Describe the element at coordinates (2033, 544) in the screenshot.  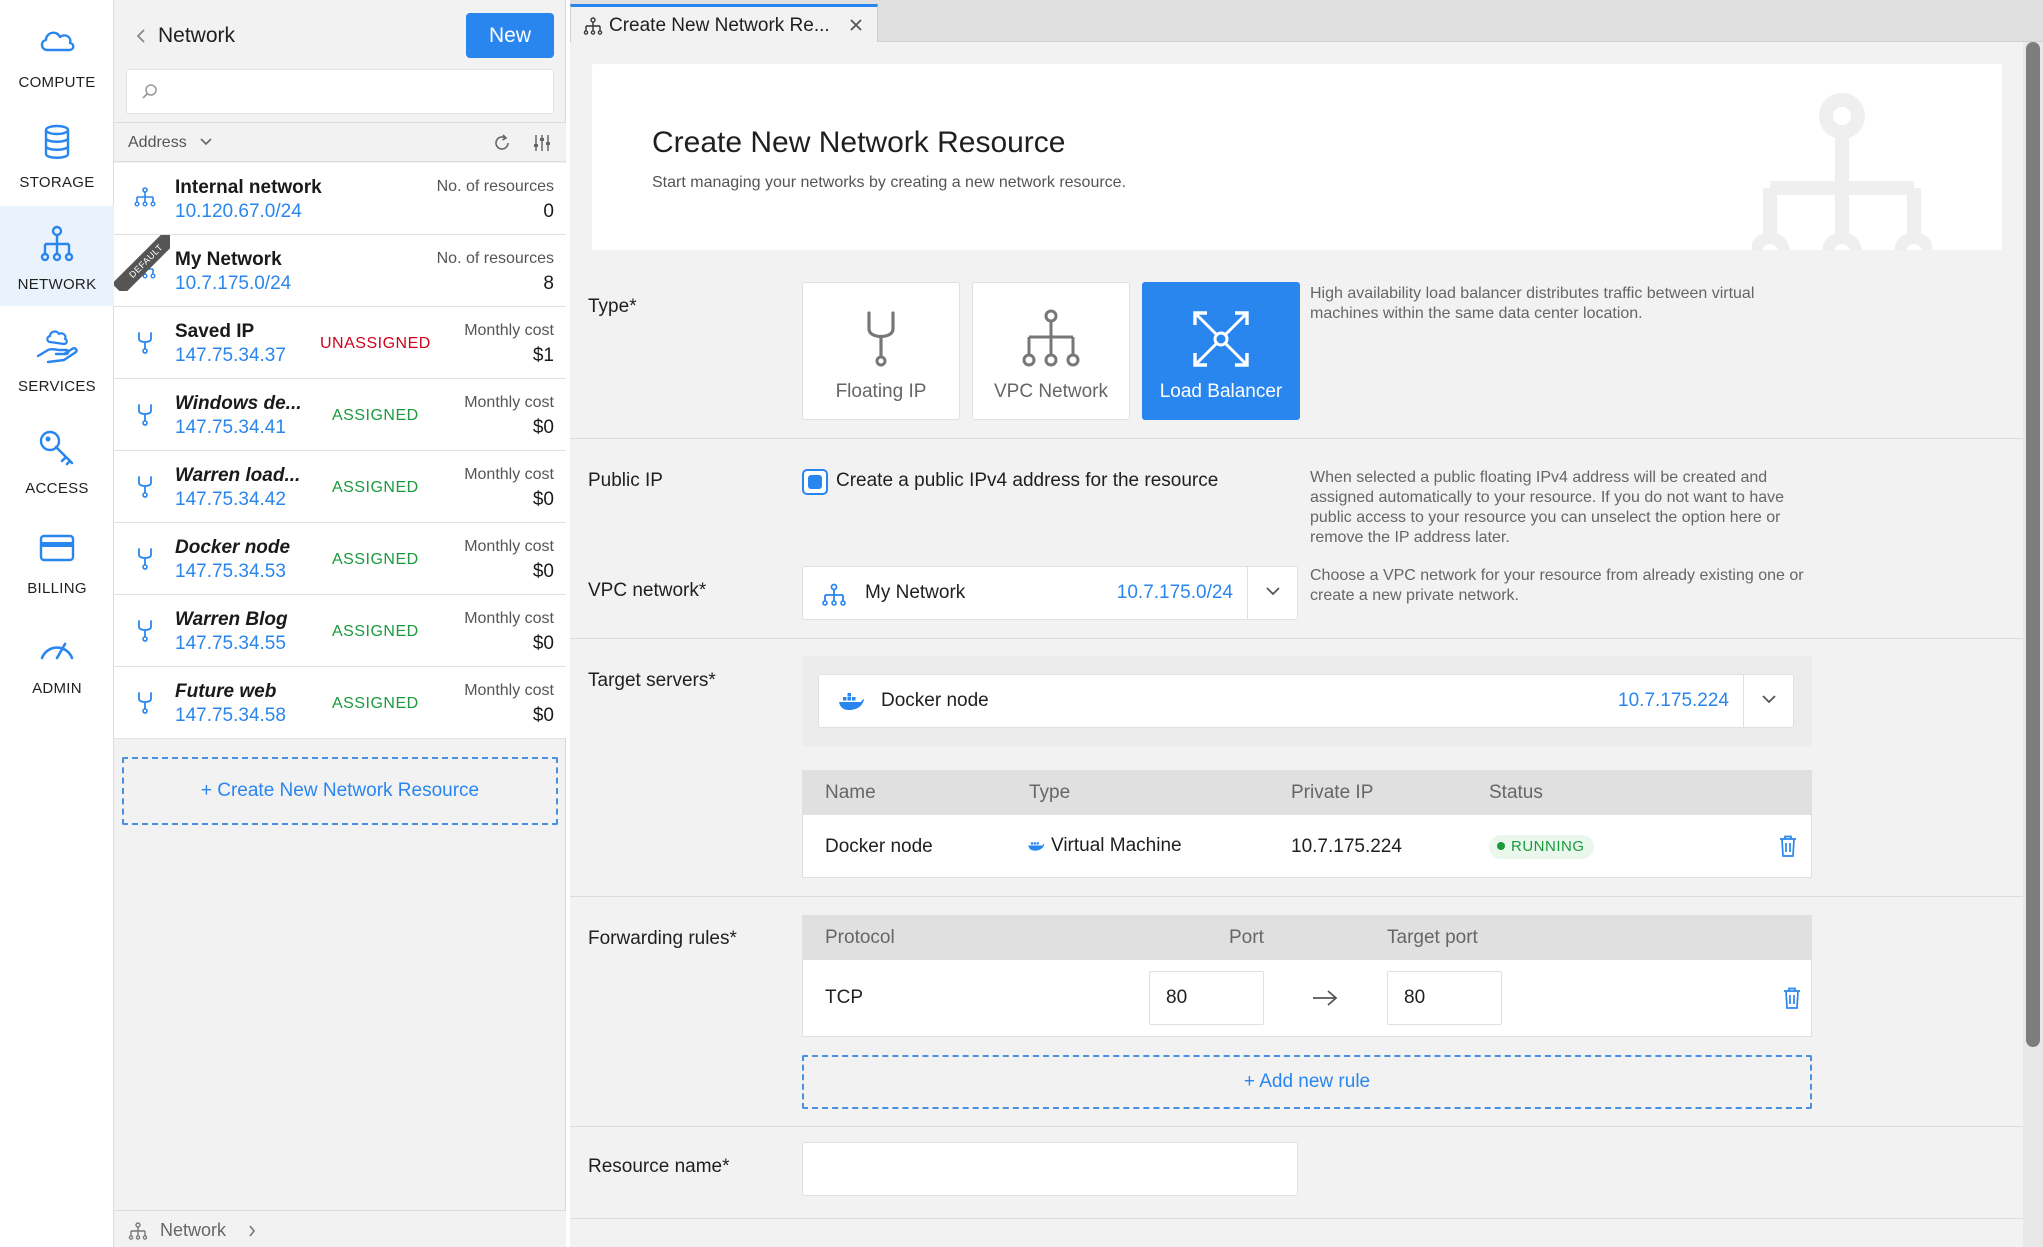
I see `scrollbar-thumb` at that location.